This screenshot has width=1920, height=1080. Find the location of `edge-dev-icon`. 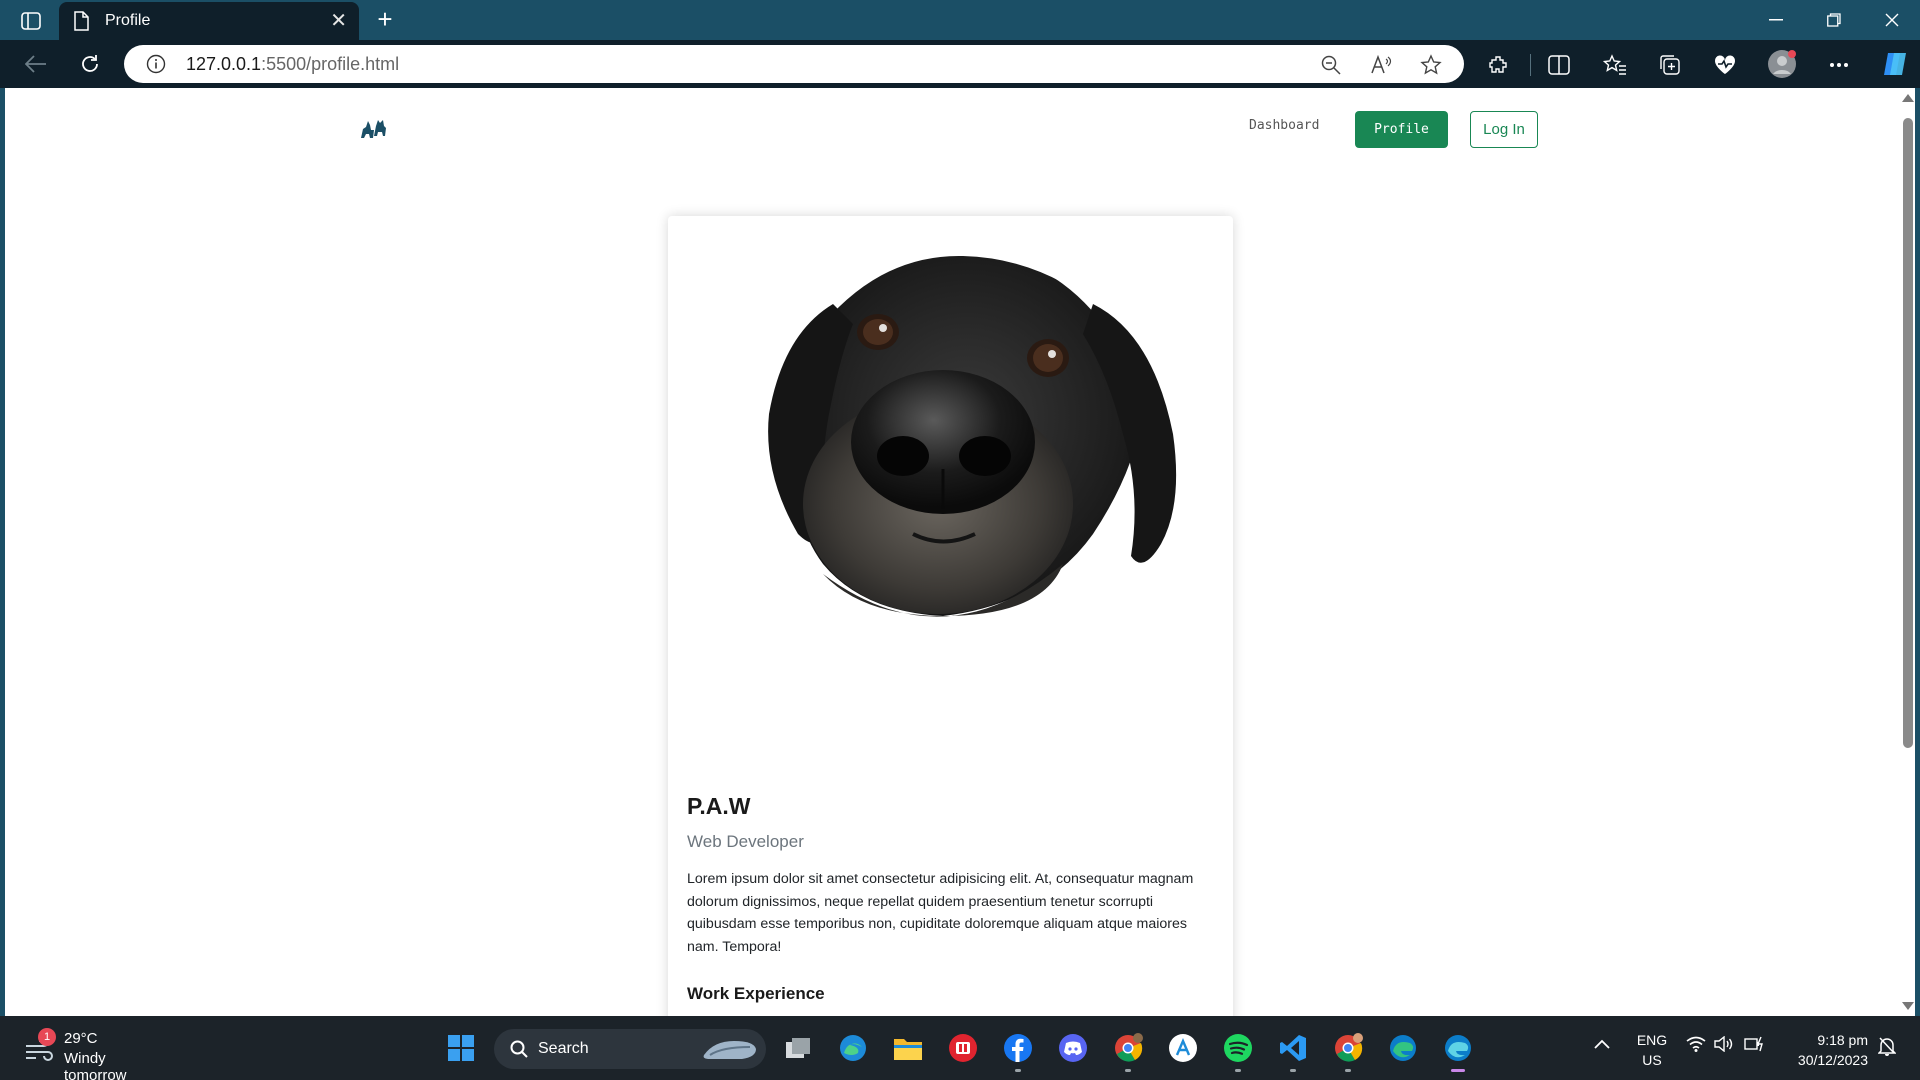

edge-dev-icon is located at coordinates (1458, 1048).